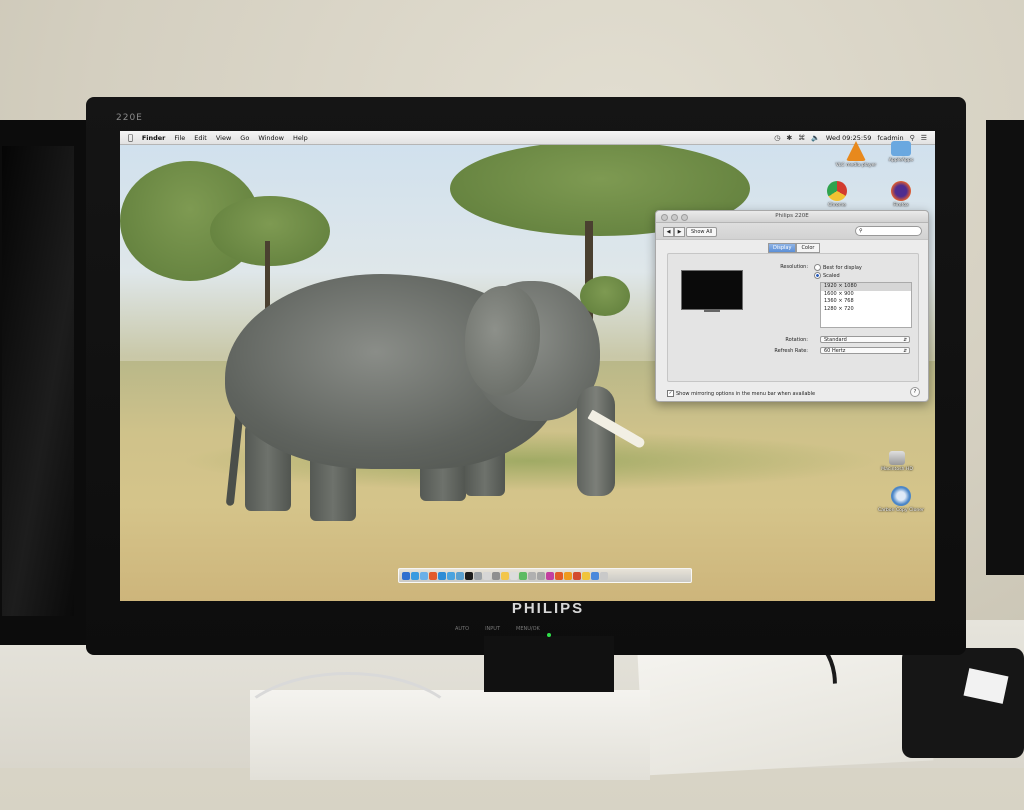  I want to click on best-for-display-radio: Best for display, so click(838, 267).